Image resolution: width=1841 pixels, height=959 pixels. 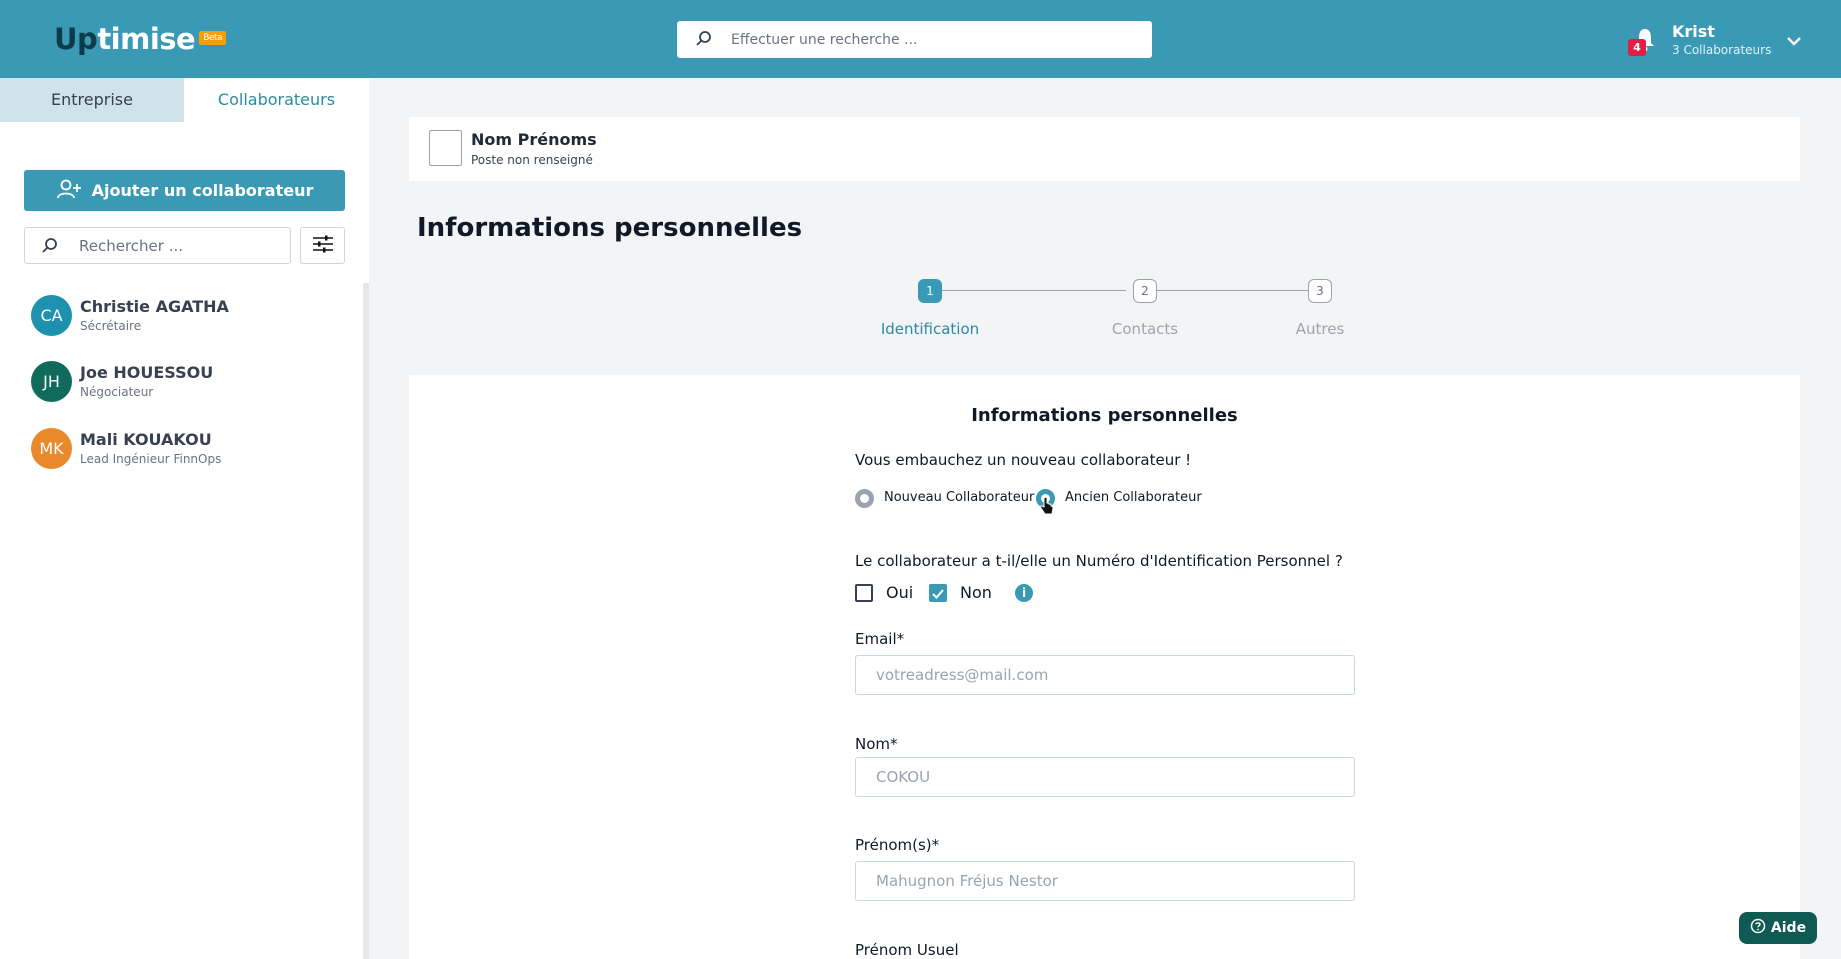 I want to click on collaborator-role: Sécrétaire, so click(x=111, y=326).